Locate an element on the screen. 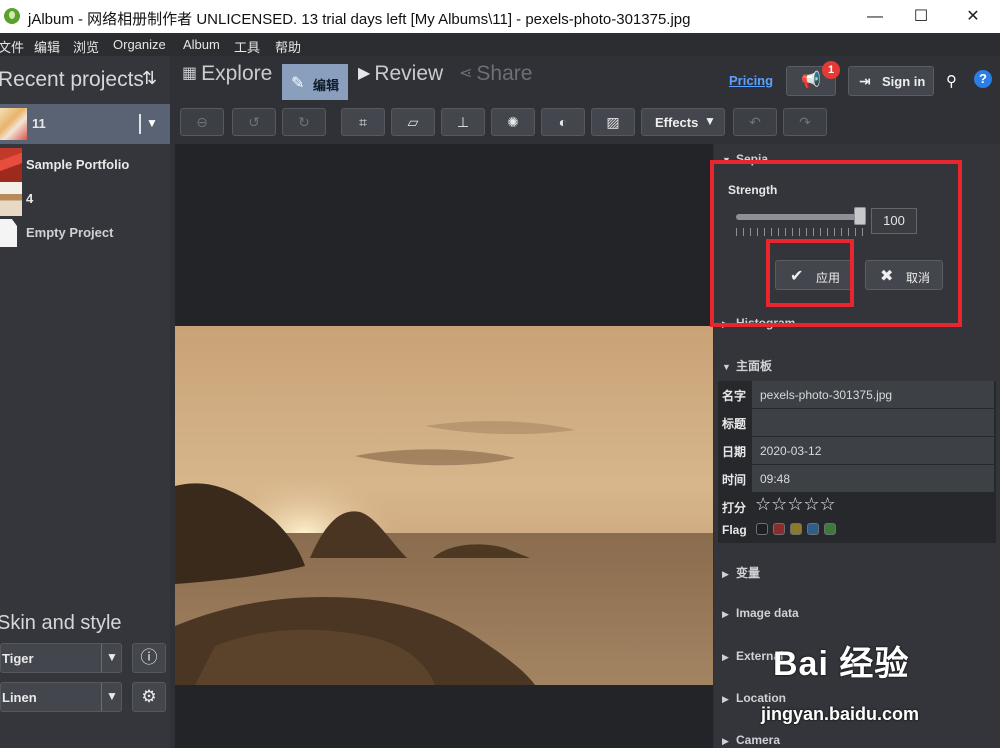  rotate-right-button: ↻ is located at coordinates (304, 122).